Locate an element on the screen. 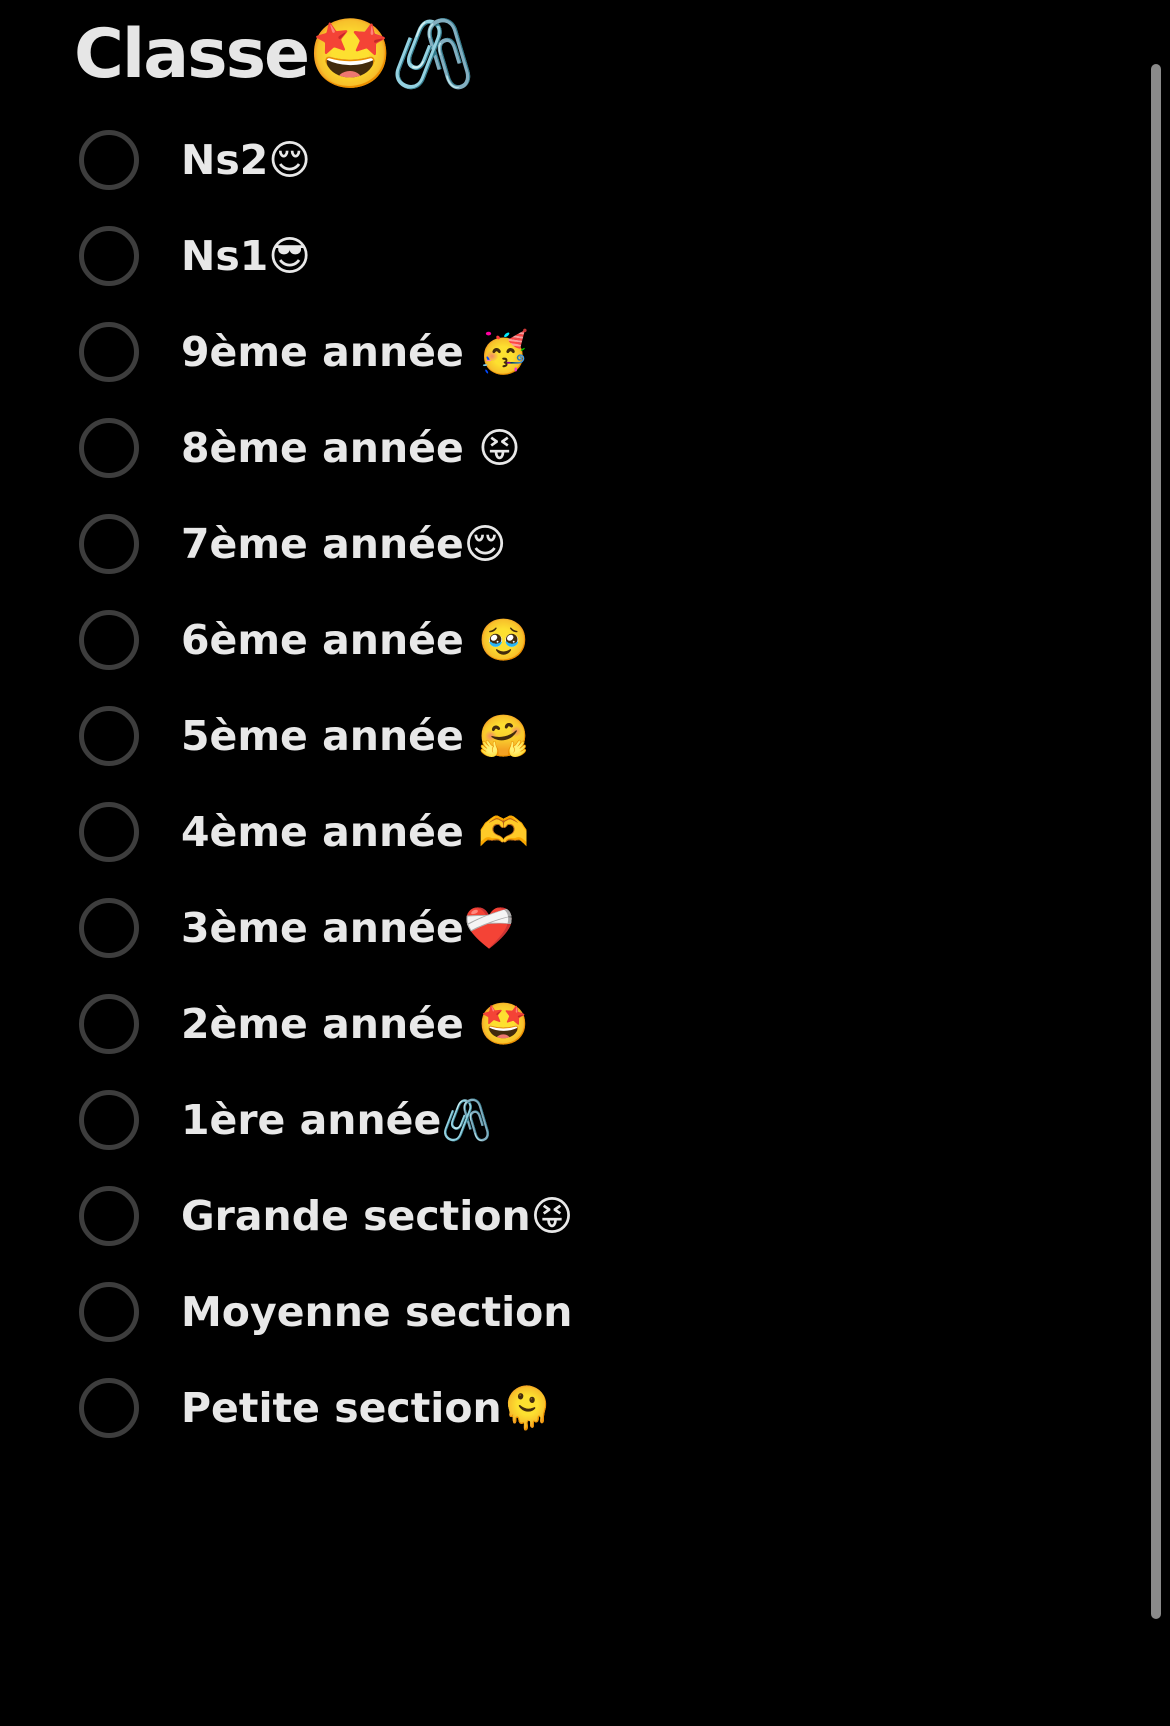  option-label: 8ème année 😝 is located at coordinates (351, 448).